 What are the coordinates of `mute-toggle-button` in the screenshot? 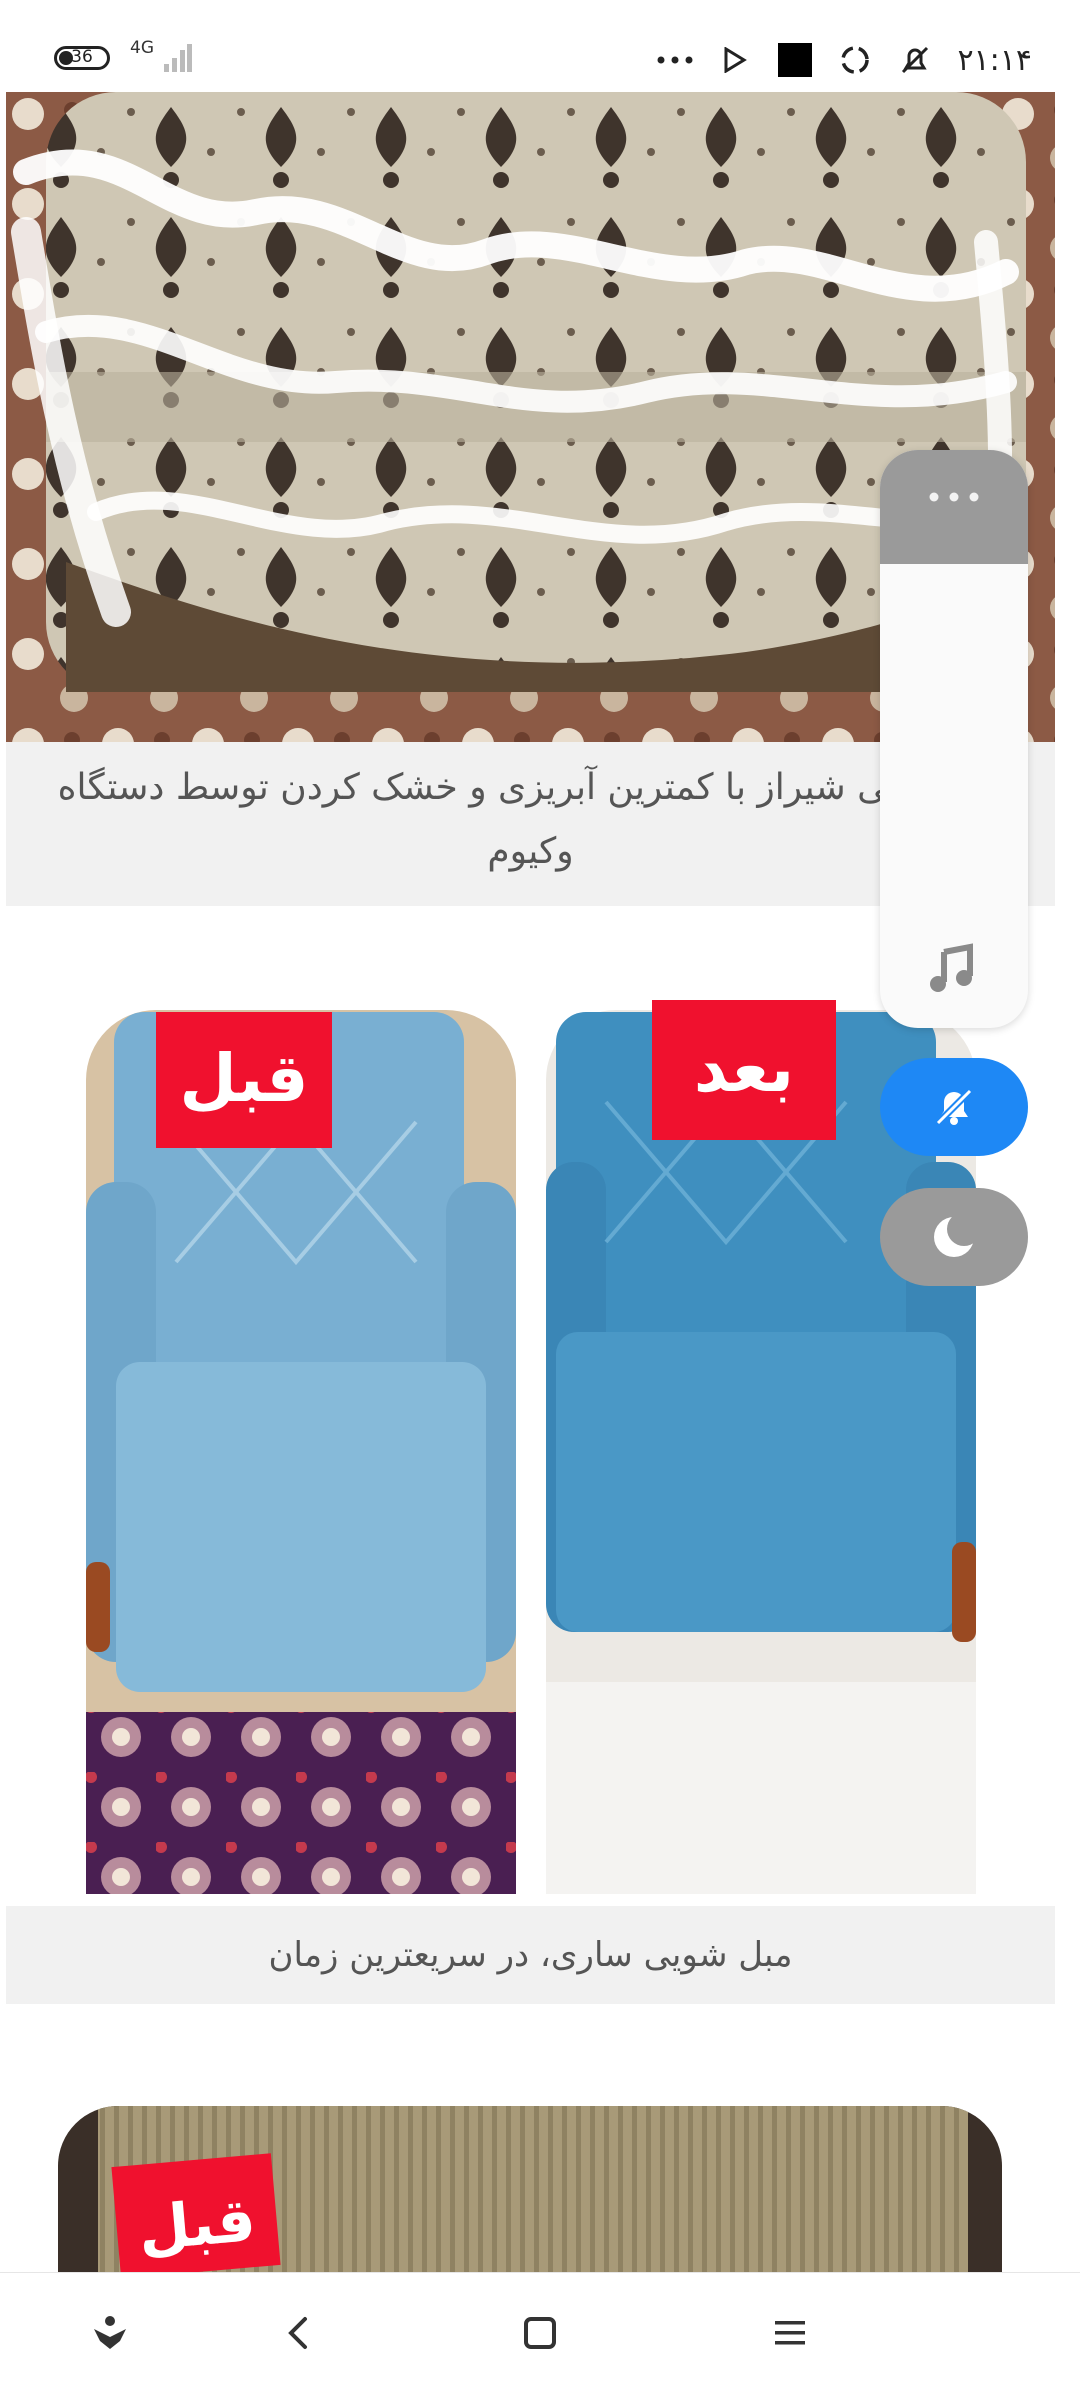 It's located at (954, 1107).